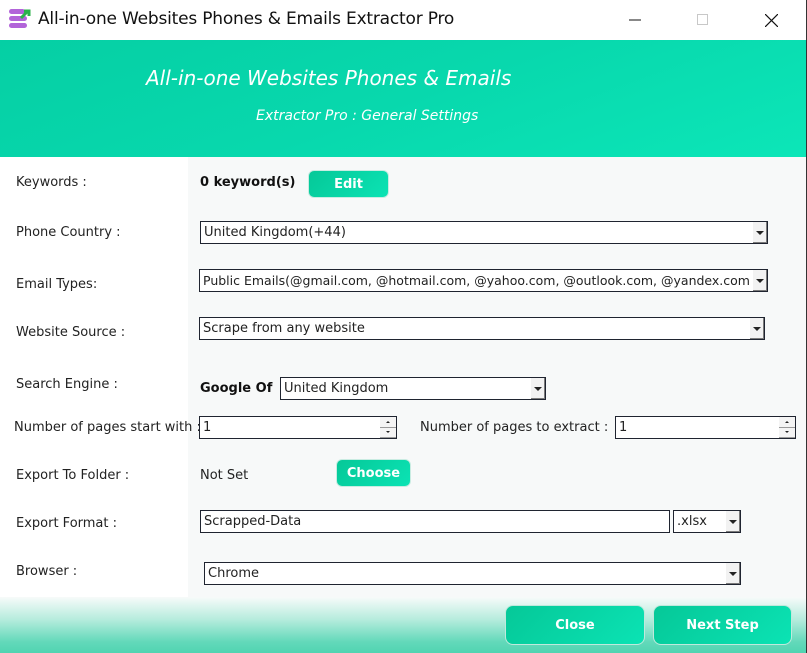  I want to click on export-filename-input: Scrapped-Data, so click(435, 521).